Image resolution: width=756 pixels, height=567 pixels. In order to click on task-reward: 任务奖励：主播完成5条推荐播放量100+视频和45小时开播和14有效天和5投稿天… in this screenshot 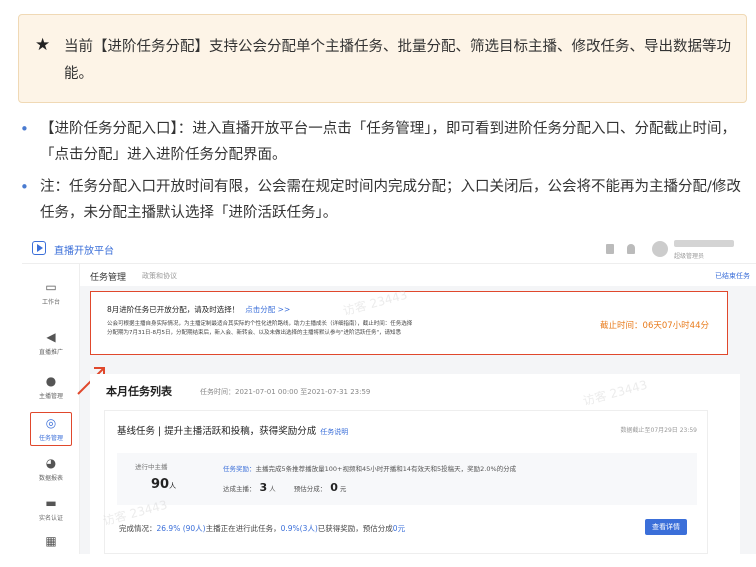, I will do `click(369, 468)`.